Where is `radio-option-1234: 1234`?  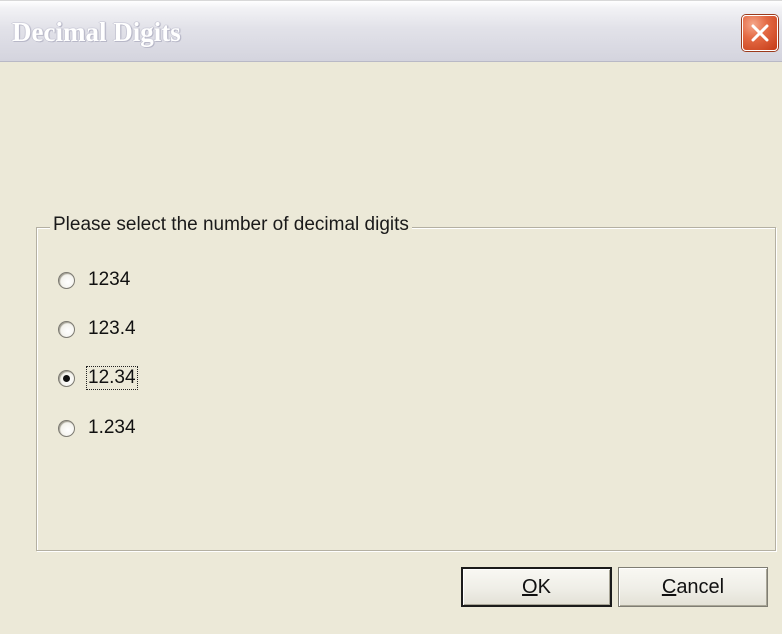 radio-option-1234: 1234 is located at coordinates (94, 280).